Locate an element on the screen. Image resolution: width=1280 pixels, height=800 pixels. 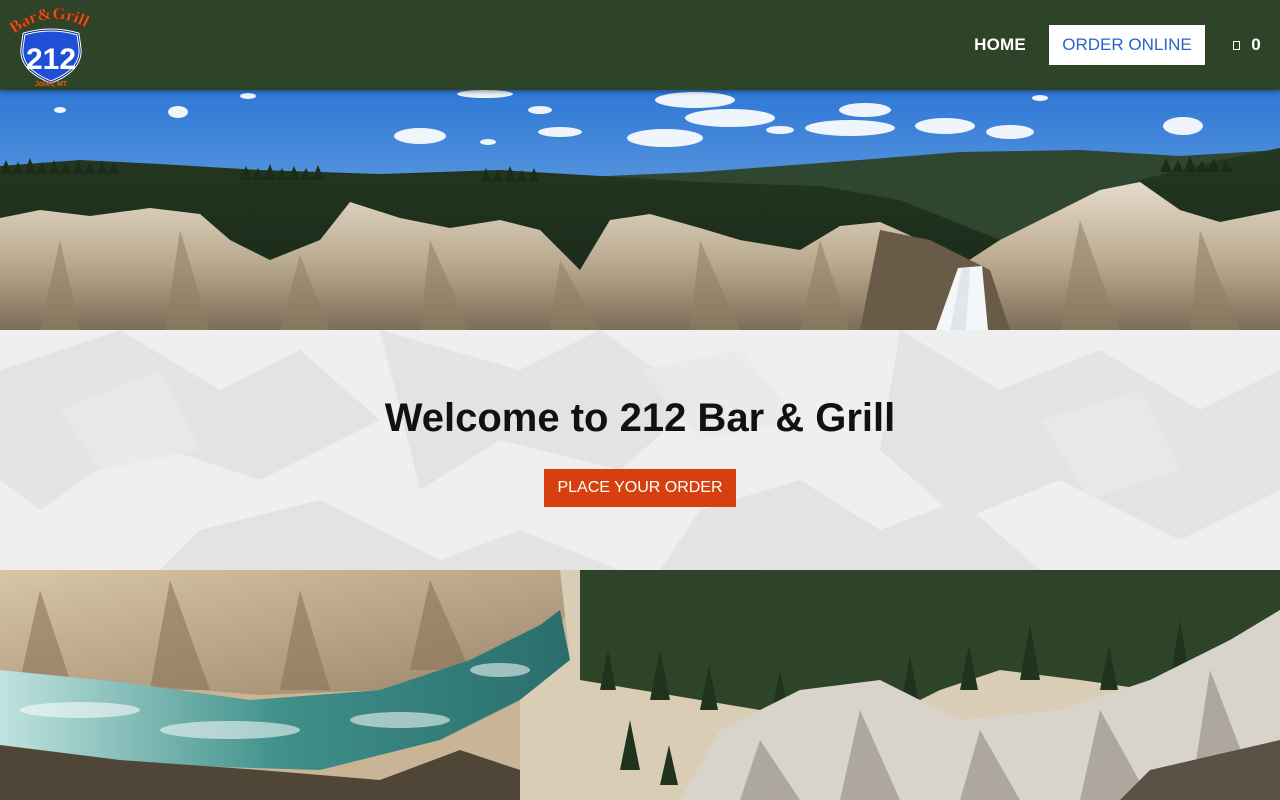
site-logo: Bar&Grill 212 Joliet, MT is located at coordinates (51, 46).